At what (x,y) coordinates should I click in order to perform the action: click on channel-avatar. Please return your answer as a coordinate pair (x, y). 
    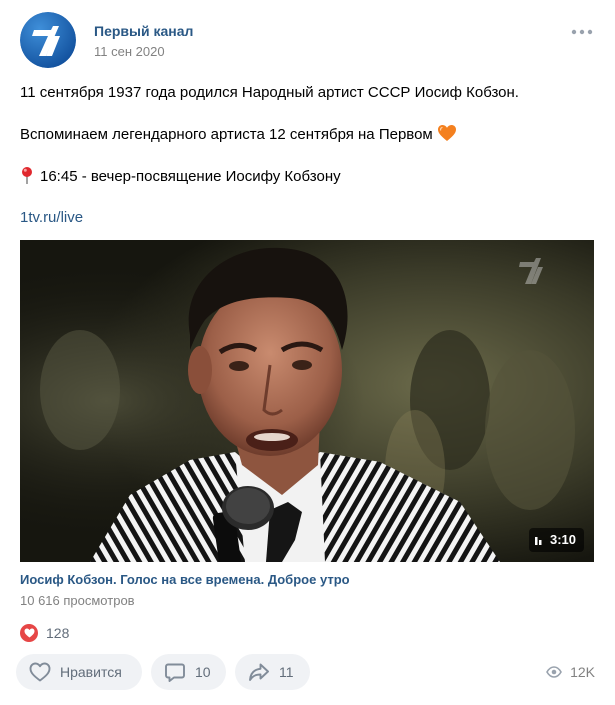
    Looking at the image, I should click on (48, 40).